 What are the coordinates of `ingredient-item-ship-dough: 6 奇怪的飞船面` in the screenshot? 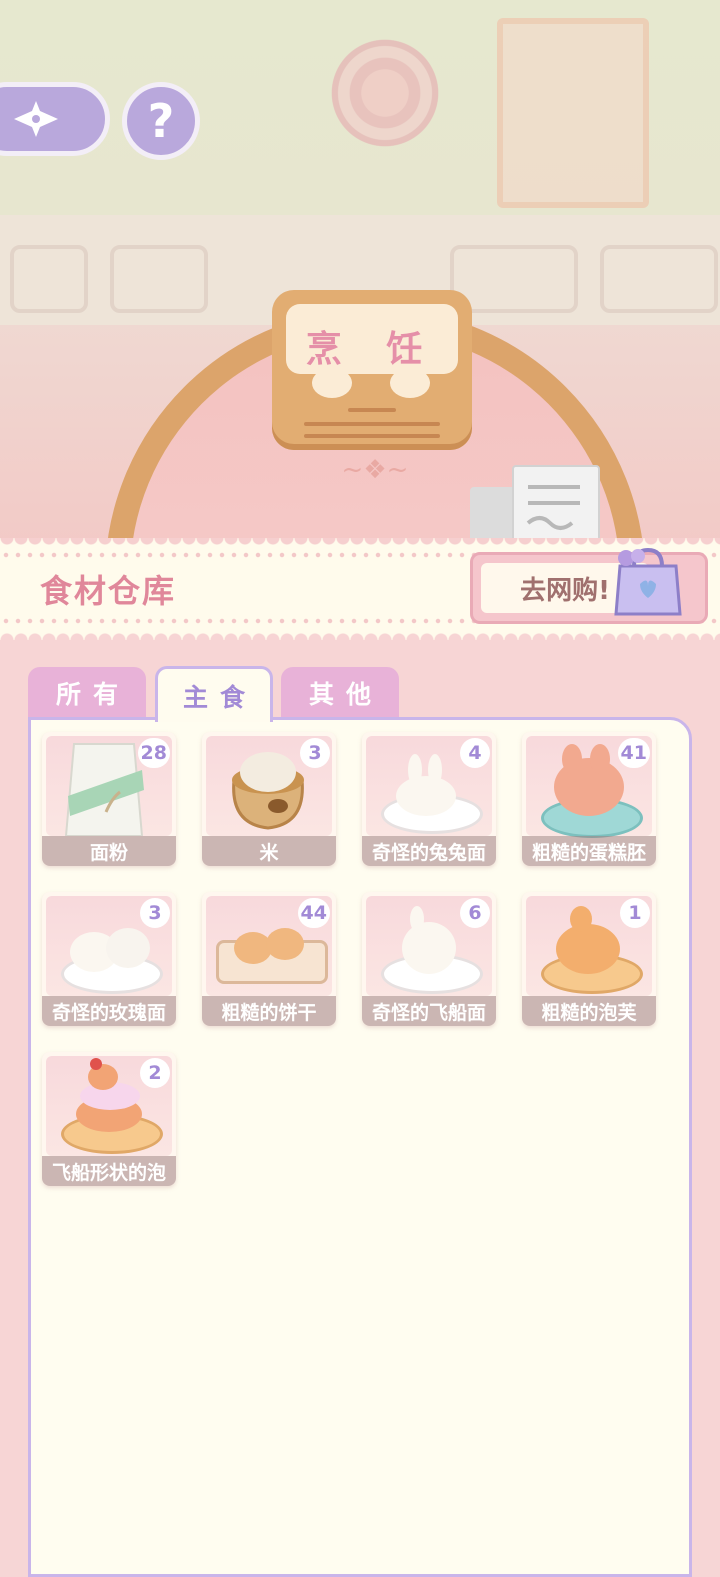 It's located at (429, 959).